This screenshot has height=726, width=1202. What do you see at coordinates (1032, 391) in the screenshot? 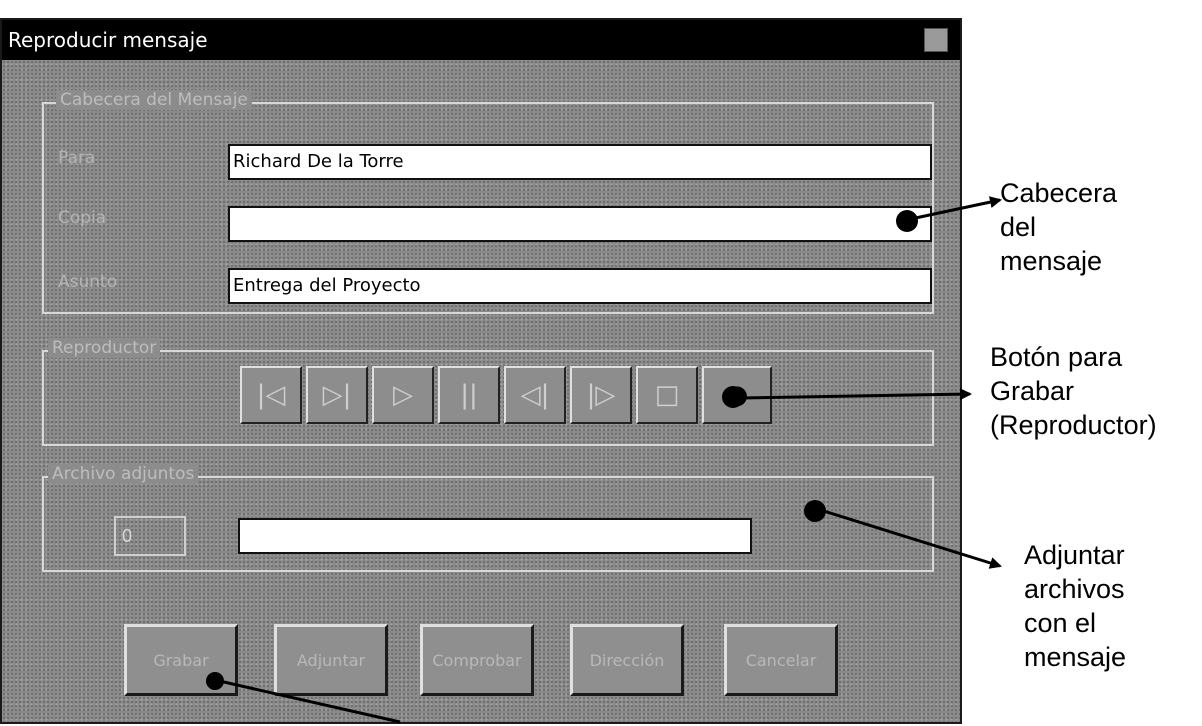
I see `grabar-annotation-line2: Grabar` at bounding box center [1032, 391].